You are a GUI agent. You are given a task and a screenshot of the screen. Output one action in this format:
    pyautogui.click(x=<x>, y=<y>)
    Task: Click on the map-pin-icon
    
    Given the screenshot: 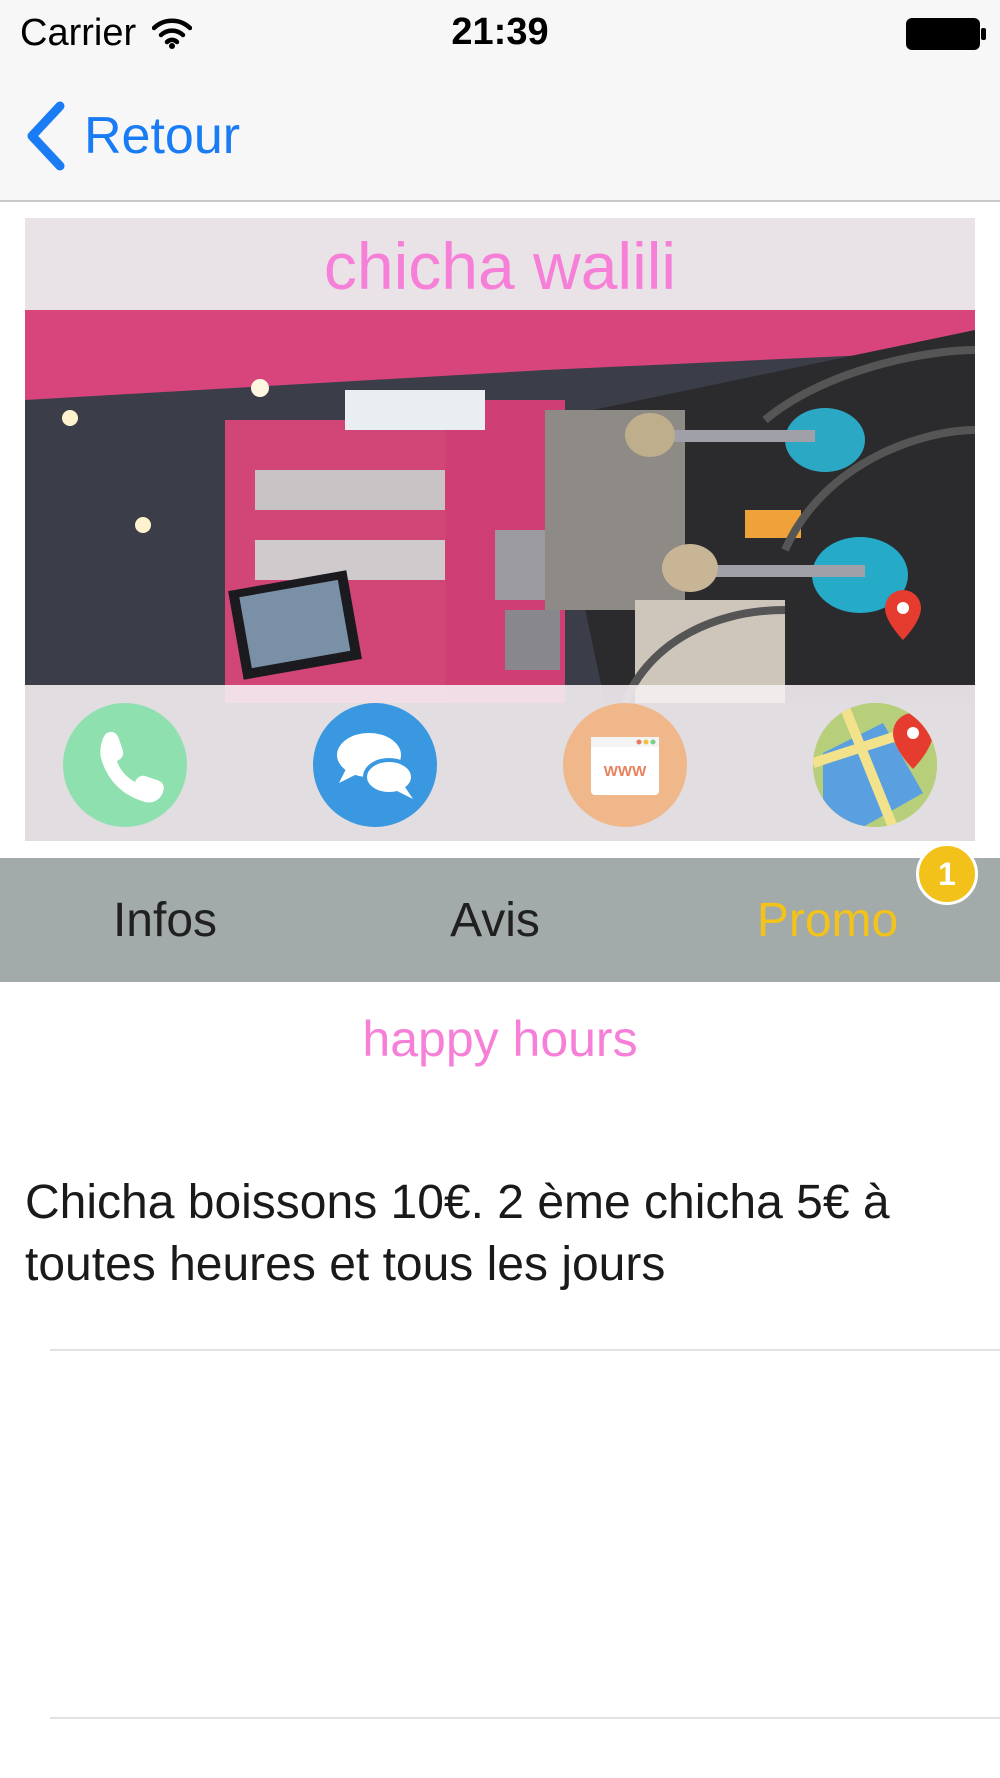 What is the action you would take?
    pyautogui.click(x=875, y=765)
    